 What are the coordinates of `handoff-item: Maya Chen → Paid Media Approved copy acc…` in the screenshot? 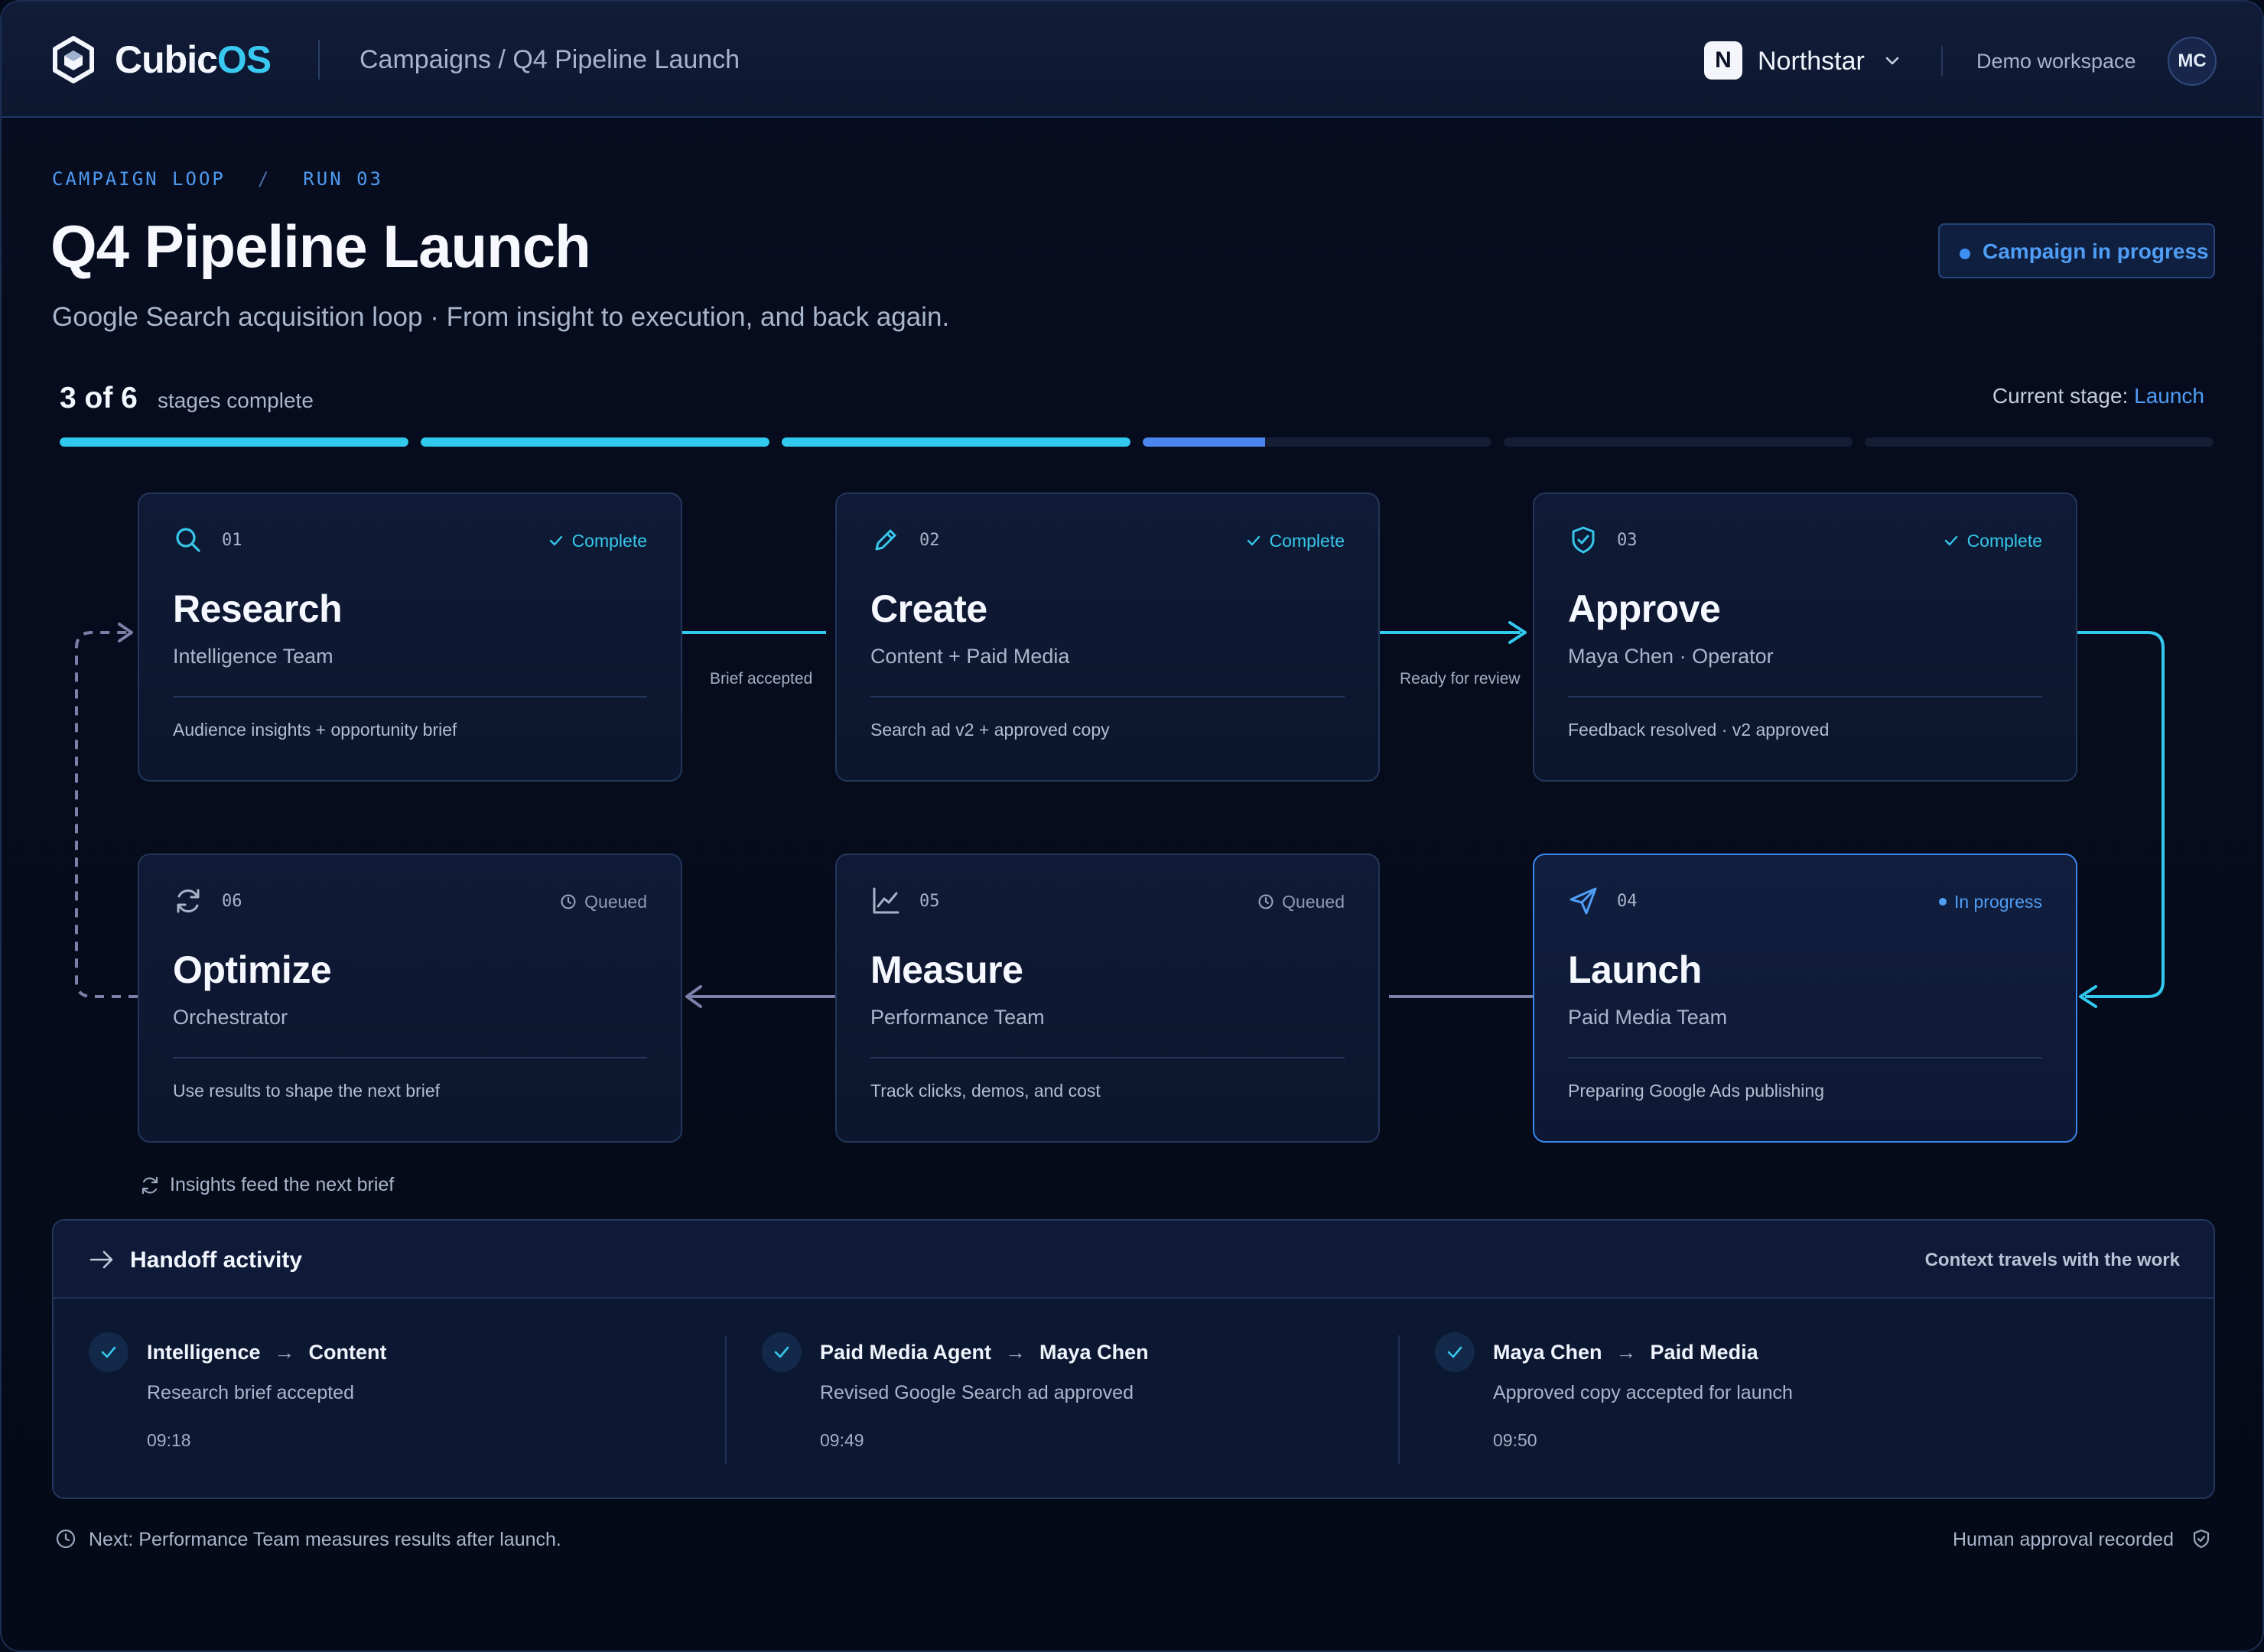 It's located at (1736, 1399).